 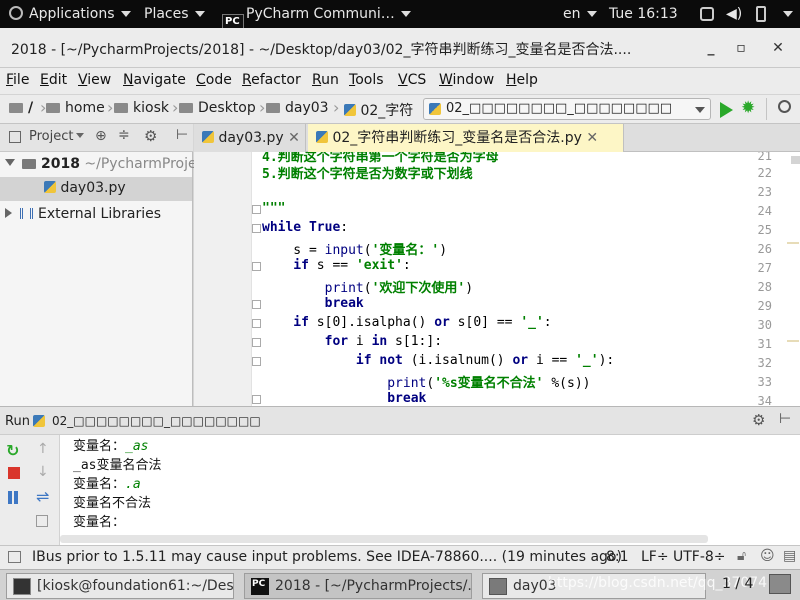 I want to click on clock: Tue 16:13, so click(x=643, y=14).